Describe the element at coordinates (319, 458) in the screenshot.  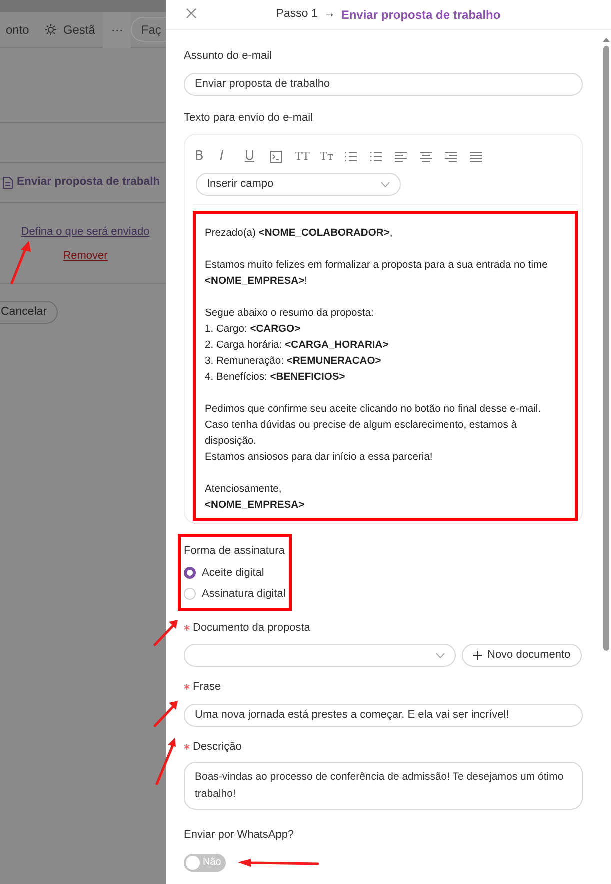
I see `email-text-line: Estamos ansiosos para dar início a essa parceria!` at that location.